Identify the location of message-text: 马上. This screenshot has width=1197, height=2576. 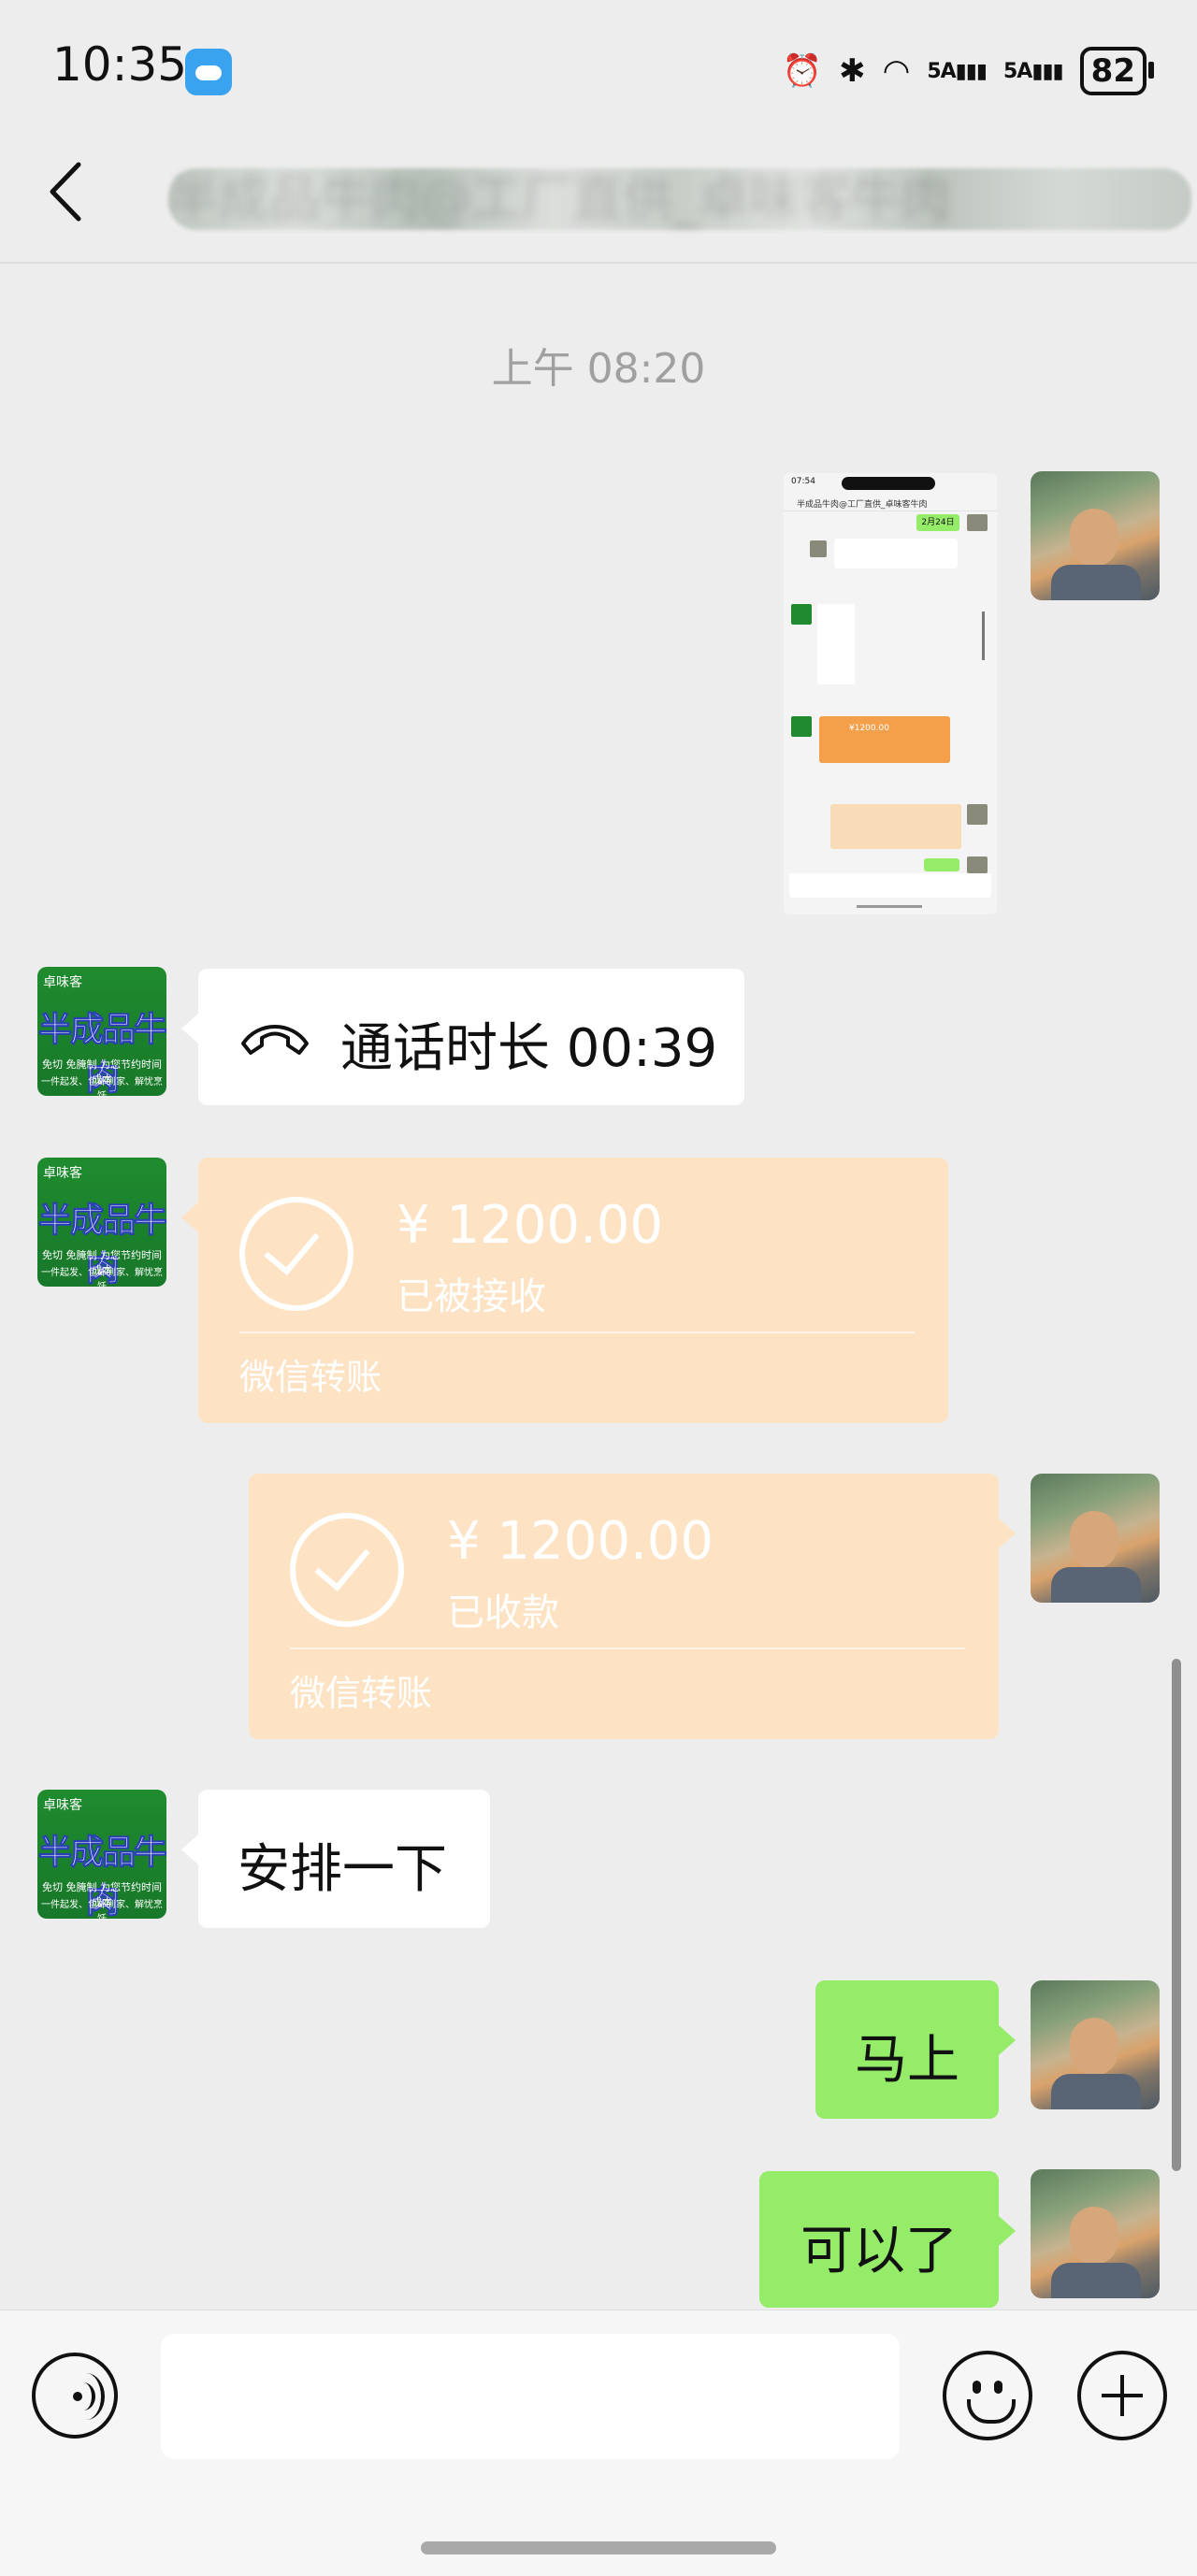
(907, 2060).